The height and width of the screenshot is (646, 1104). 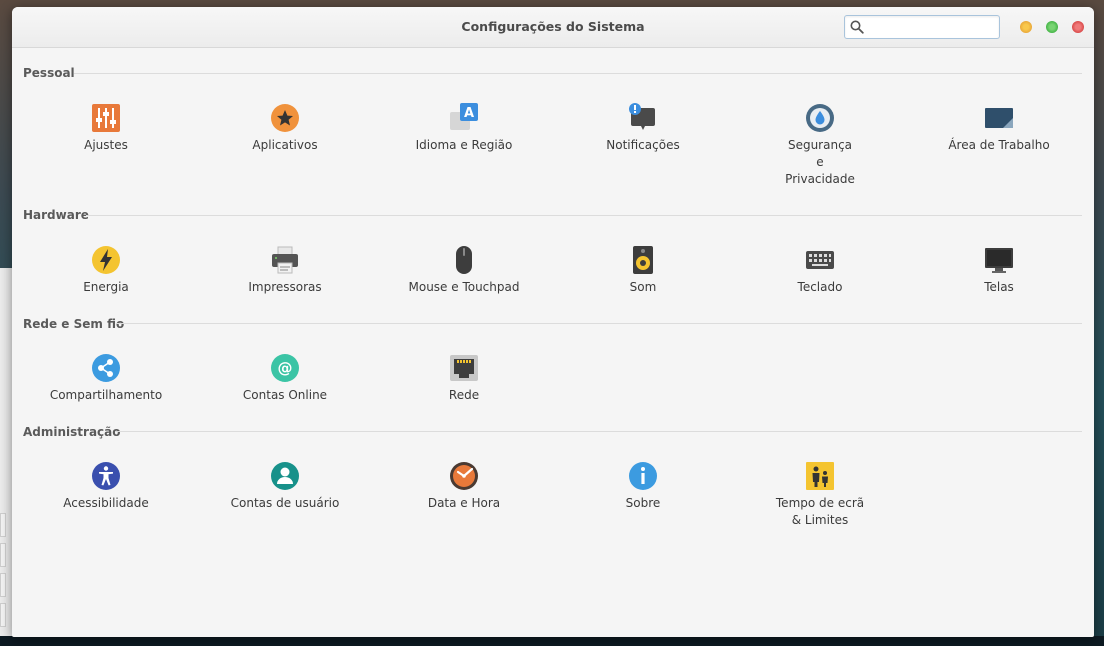 What do you see at coordinates (553, 27) in the screenshot?
I see `title-bar: Configurações do Sistema` at bounding box center [553, 27].